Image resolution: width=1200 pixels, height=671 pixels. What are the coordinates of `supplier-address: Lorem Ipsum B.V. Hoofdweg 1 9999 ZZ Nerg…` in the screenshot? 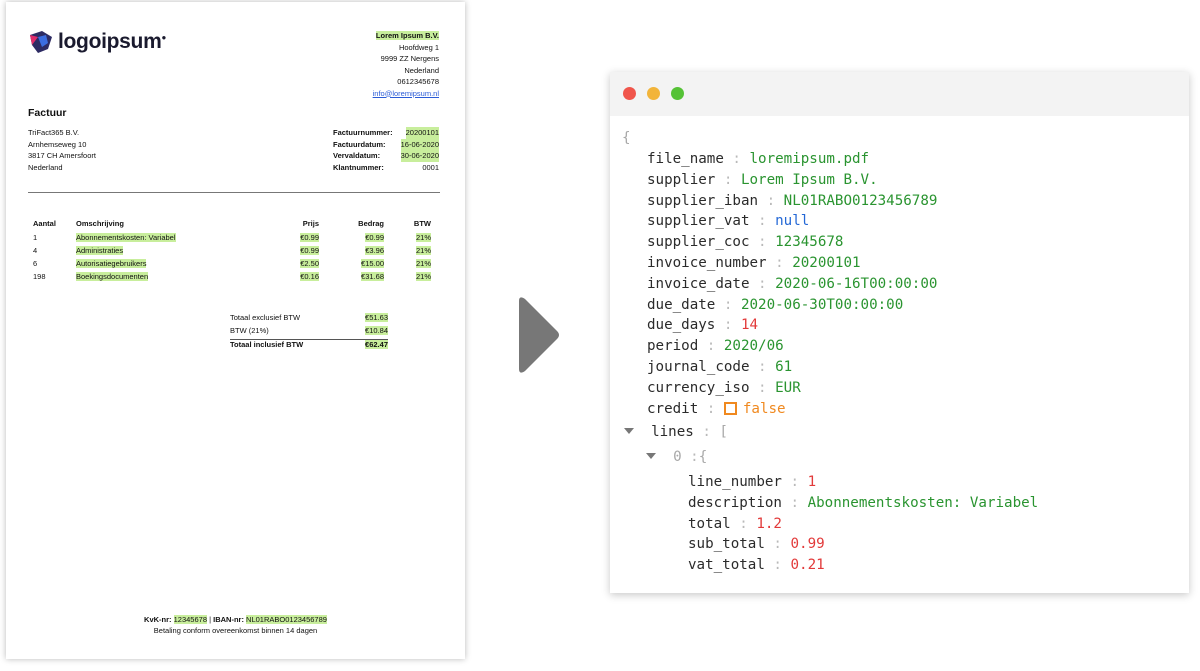 It's located at (406, 64).